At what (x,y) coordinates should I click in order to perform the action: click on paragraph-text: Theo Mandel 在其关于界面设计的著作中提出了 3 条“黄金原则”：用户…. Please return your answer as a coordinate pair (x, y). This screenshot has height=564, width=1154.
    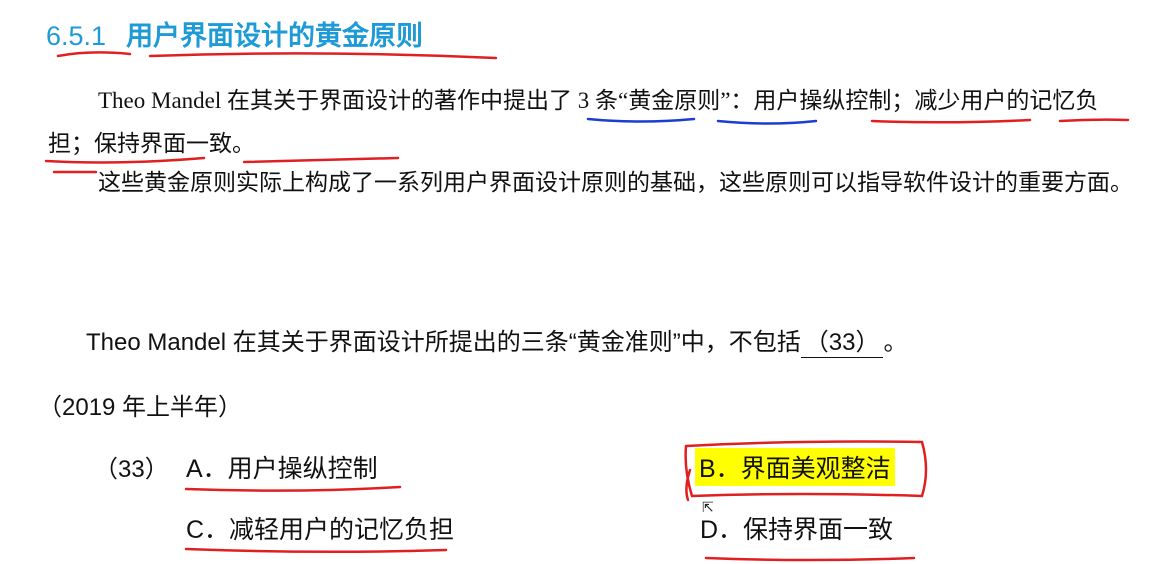
    Looking at the image, I should click on (573, 122).